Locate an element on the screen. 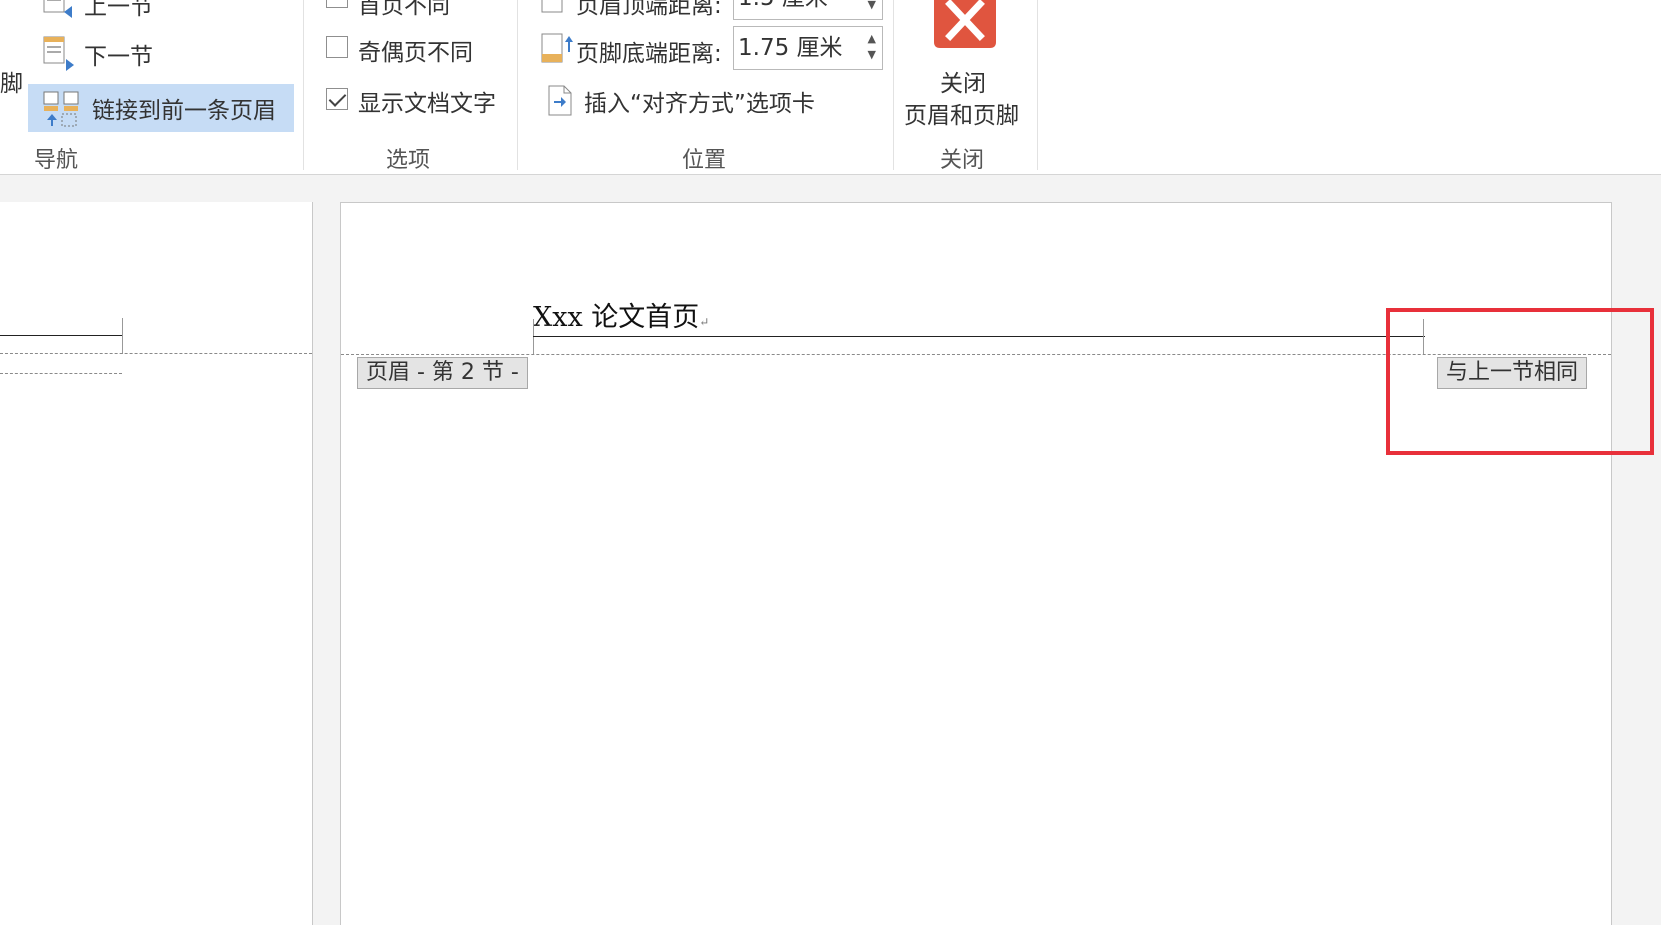 The width and height of the screenshot is (1661, 925). paragraph-mark-icon: ↵ is located at coordinates (704, 322).